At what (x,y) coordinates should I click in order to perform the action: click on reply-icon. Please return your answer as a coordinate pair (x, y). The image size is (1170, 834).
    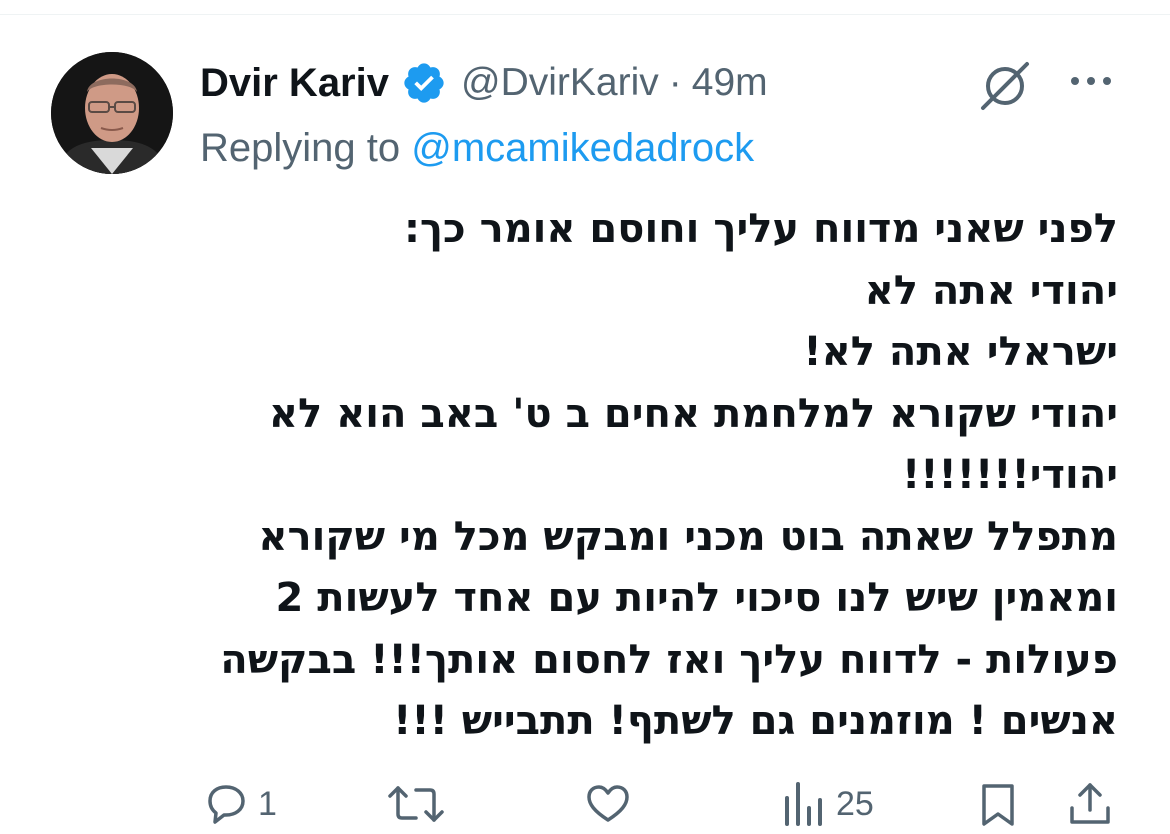
    Looking at the image, I should click on (226, 804).